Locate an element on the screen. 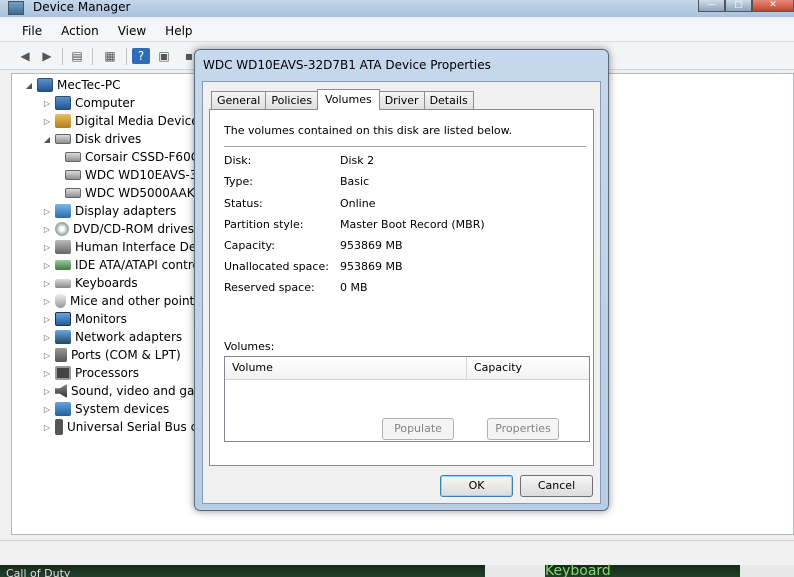 The width and height of the screenshot is (794, 577). tree-category: ▷ DVD/CD-ROM drives is located at coordinates (118, 229).